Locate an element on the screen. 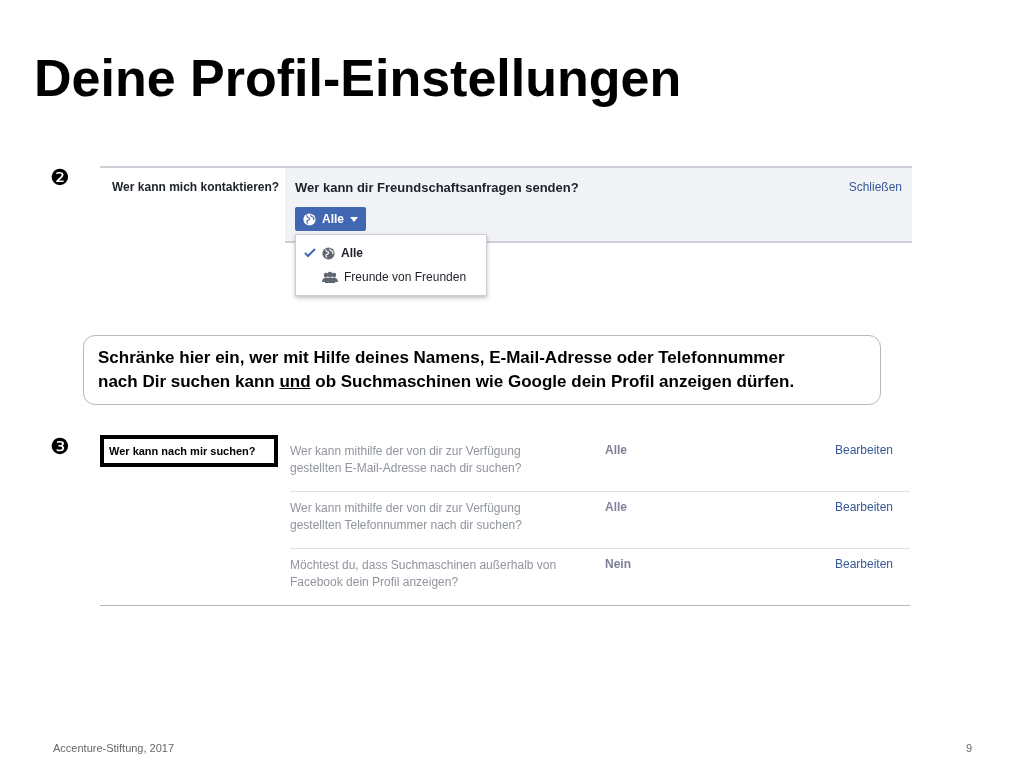 The width and height of the screenshot is (1024, 768). setting-question: Wer kann mithilfe der von dir zur Verfügung gestellten E-Mail-Adresse nach dir suchen? is located at coordinates (406, 460).